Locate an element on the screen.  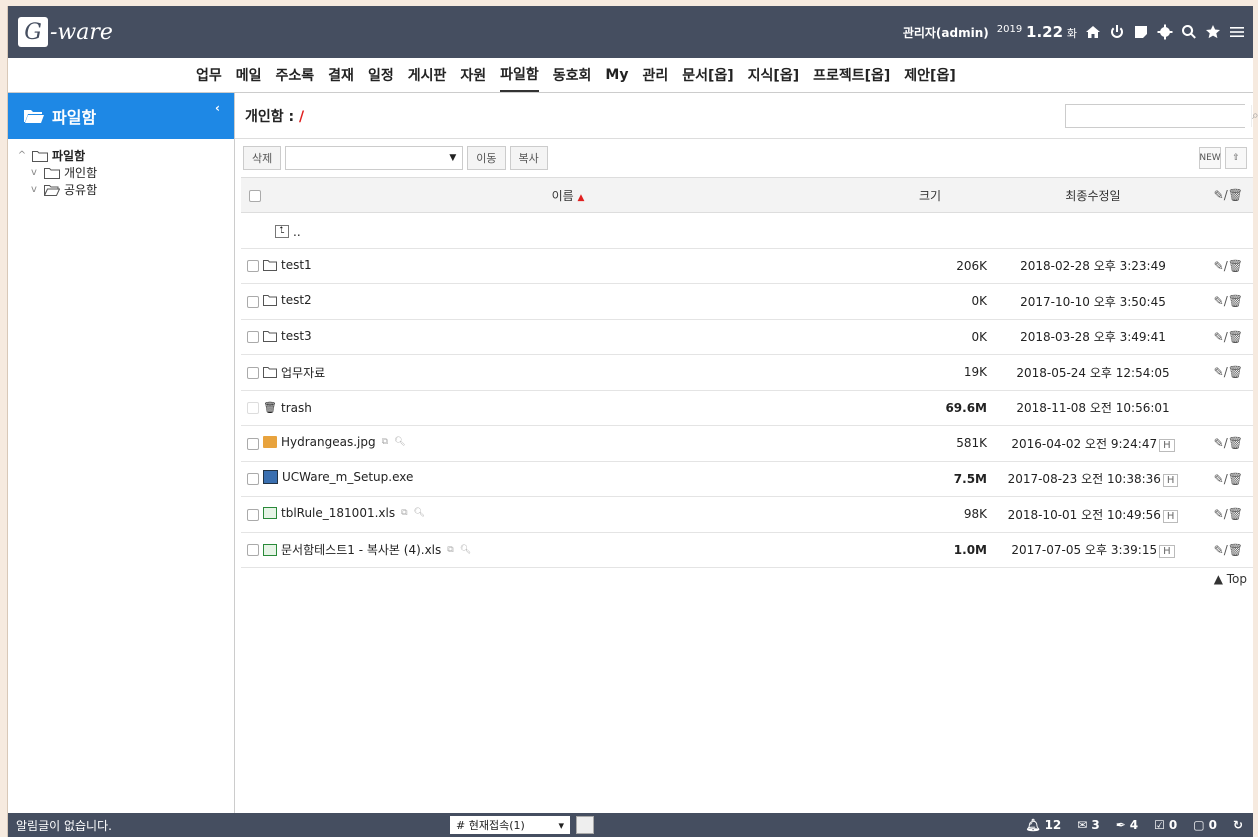
chevron-up-icon: ^ is located at coordinates (22, 155).